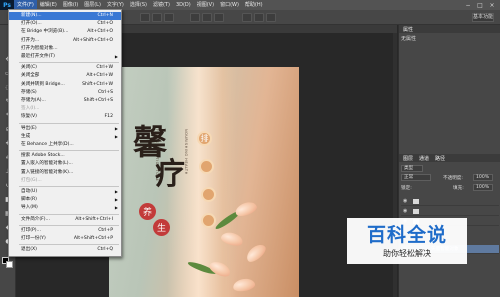  What do you see at coordinates (259, 17) in the screenshot?
I see `3d-mode-2-button` at bounding box center [259, 17].